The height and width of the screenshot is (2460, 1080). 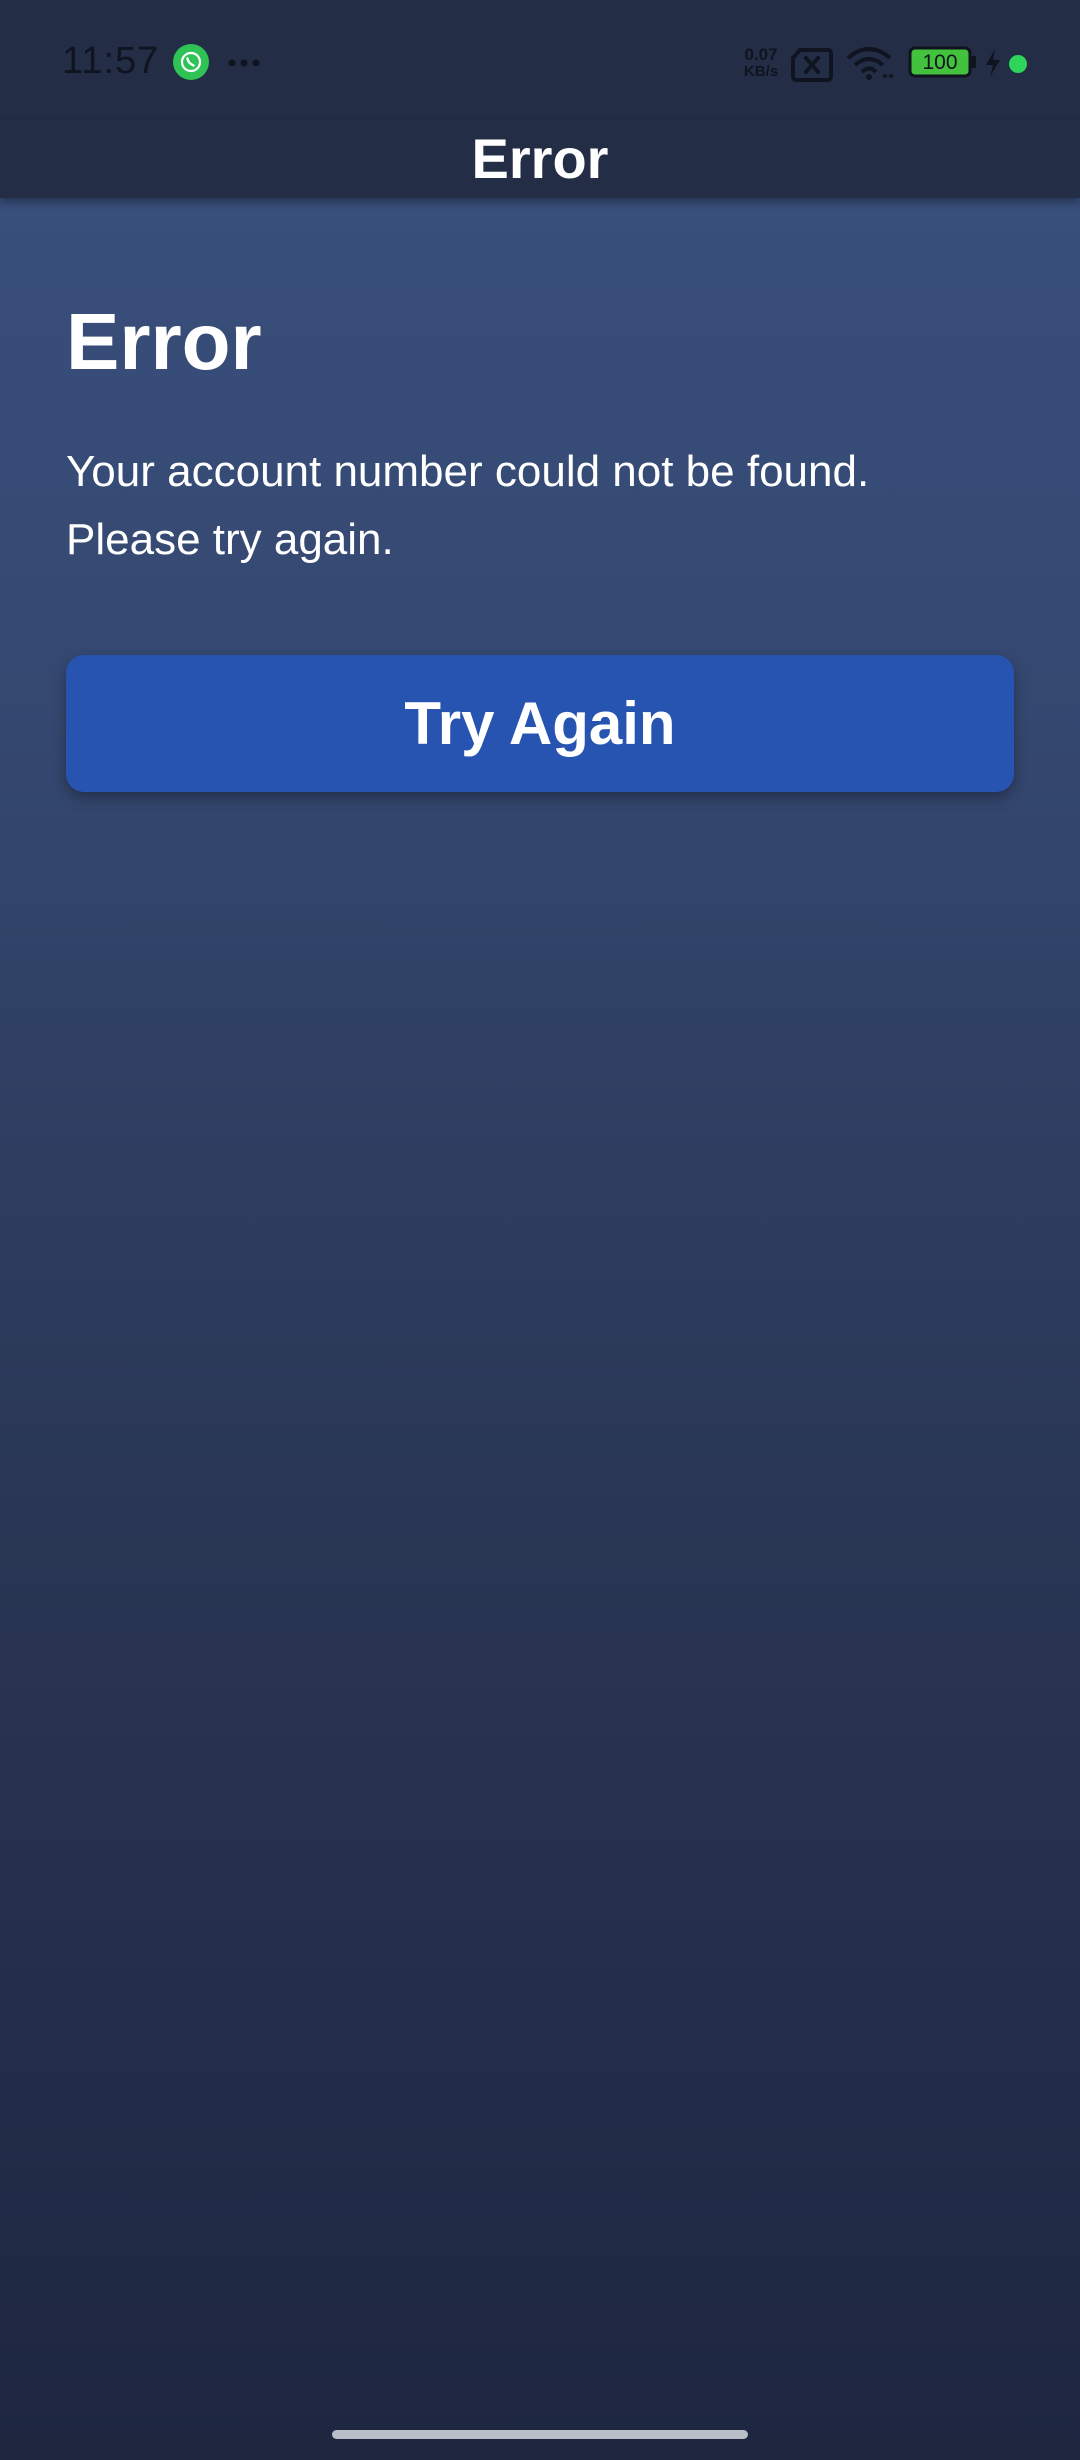 What do you see at coordinates (468, 471) in the screenshot?
I see `error-message-line: Your account number could not be found.` at bounding box center [468, 471].